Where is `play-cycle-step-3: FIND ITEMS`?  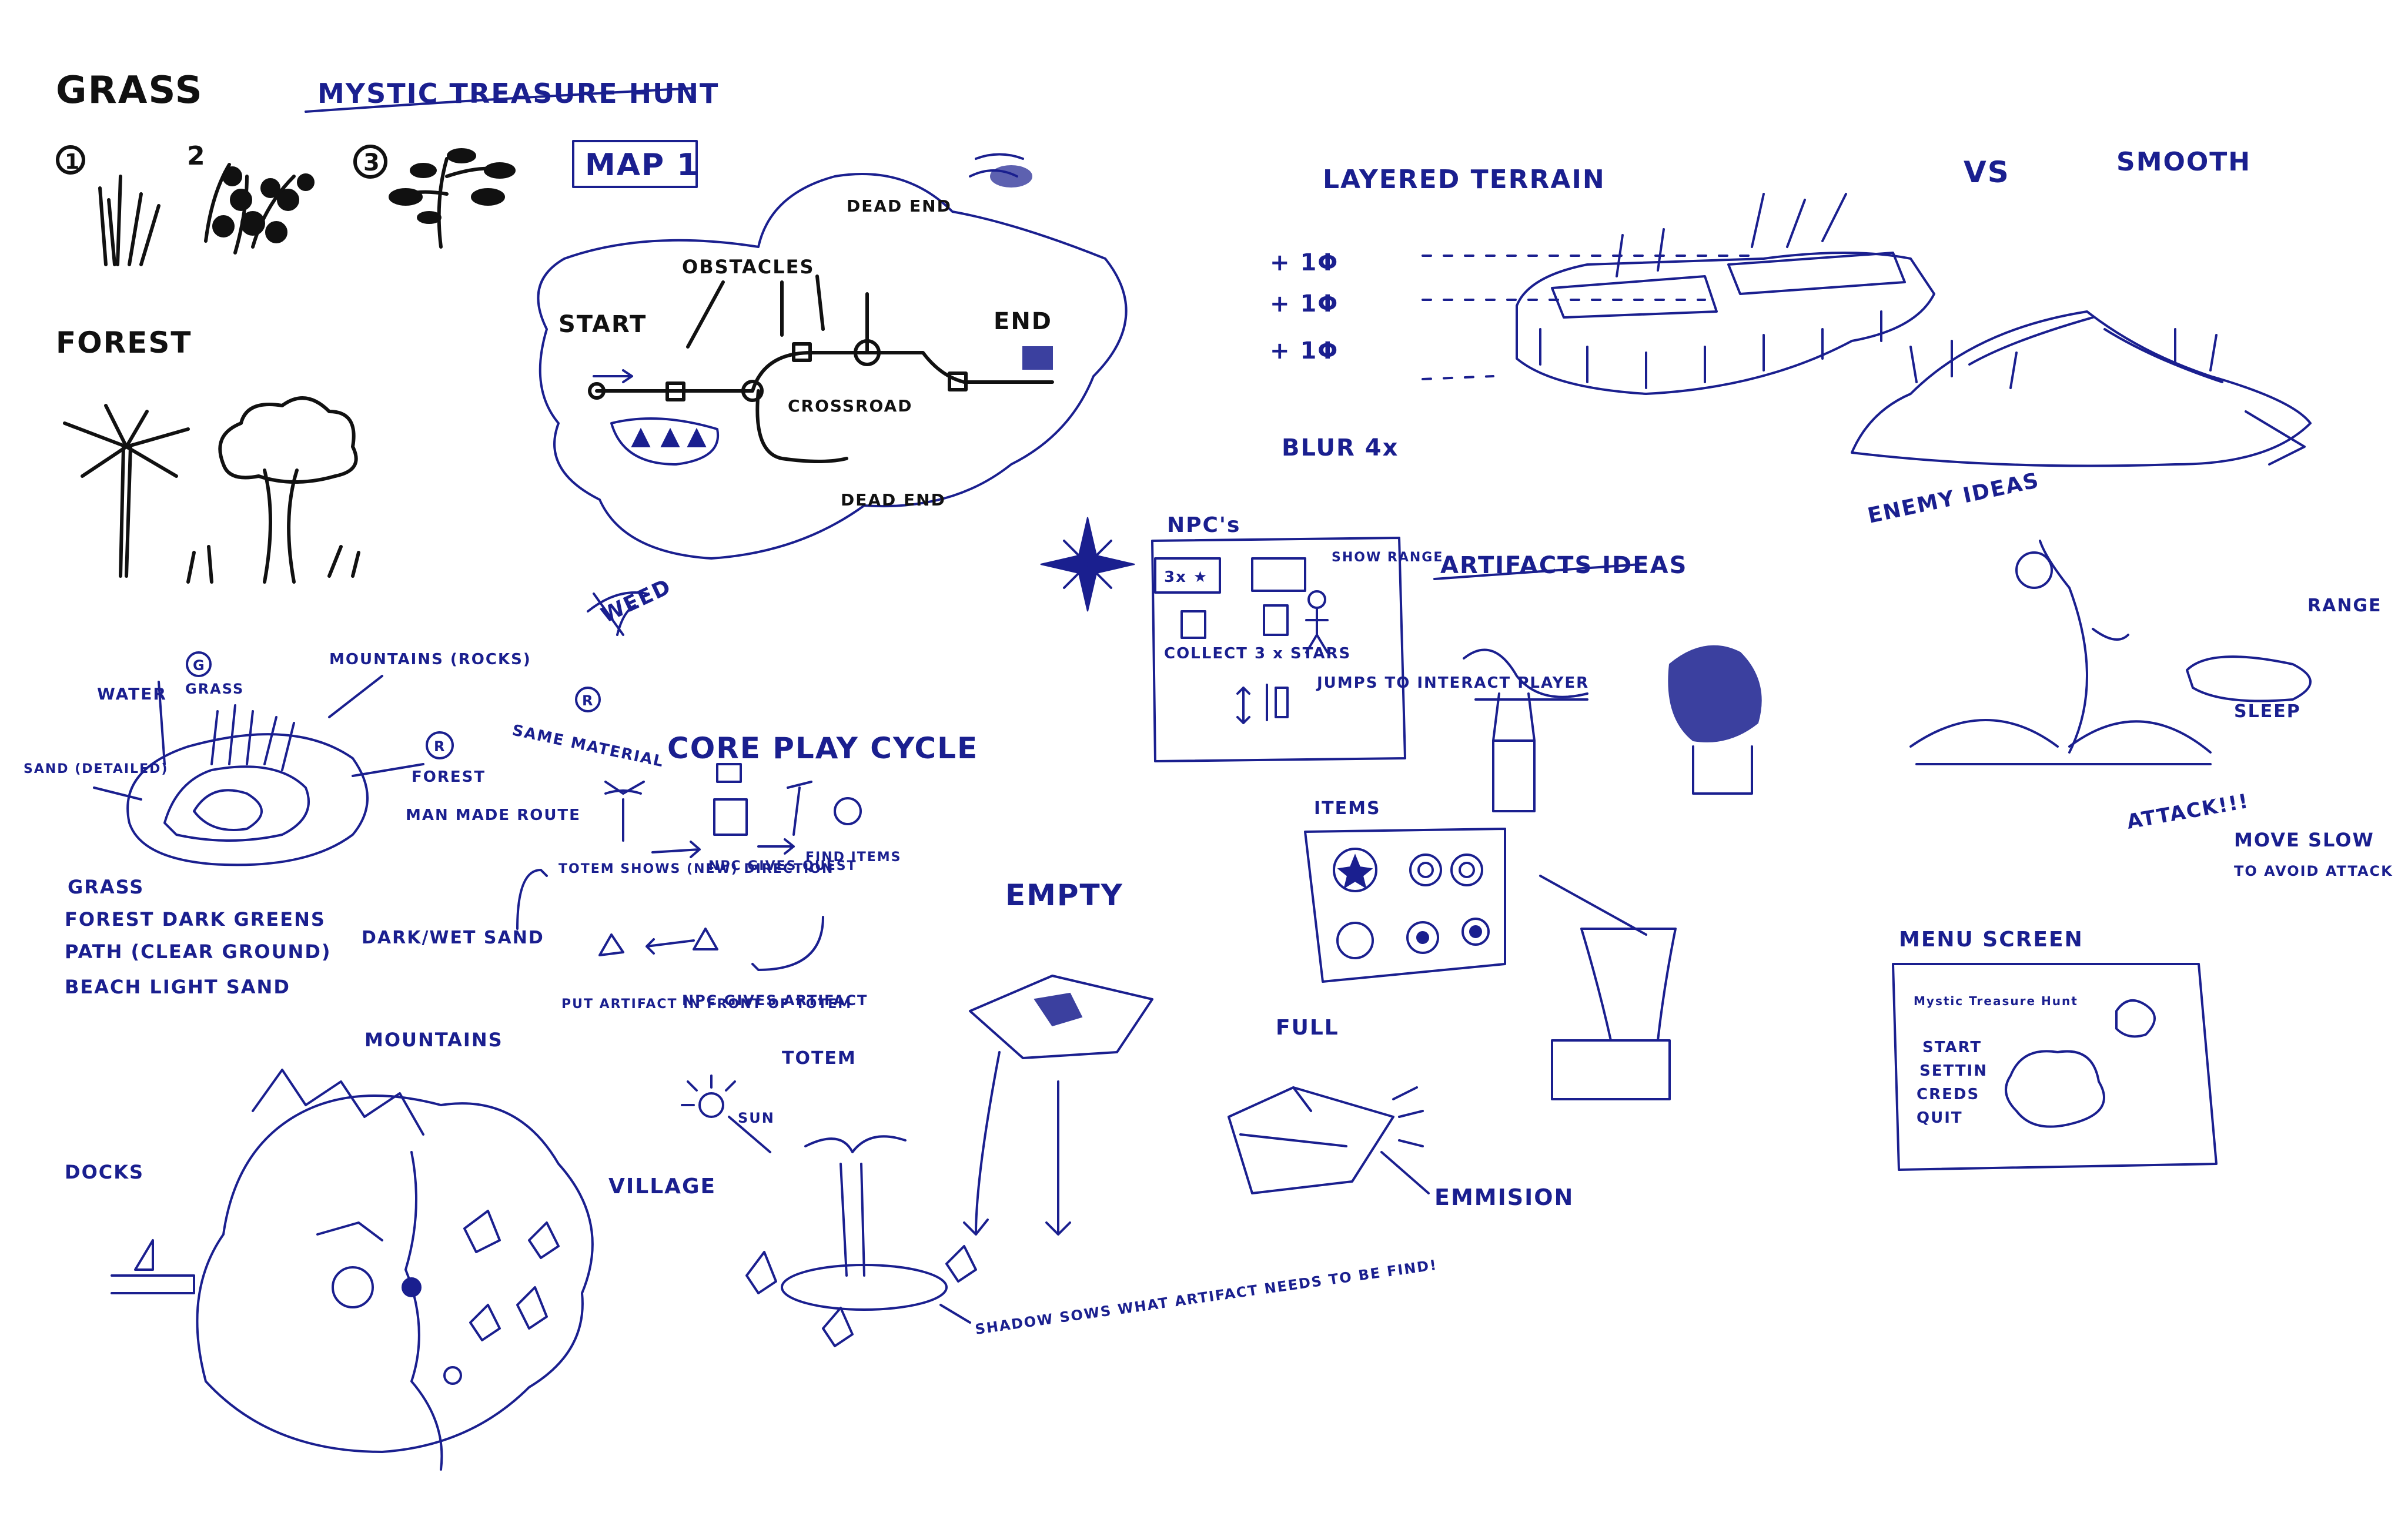 play-cycle-step-3: FIND ITEMS is located at coordinates (853, 857).